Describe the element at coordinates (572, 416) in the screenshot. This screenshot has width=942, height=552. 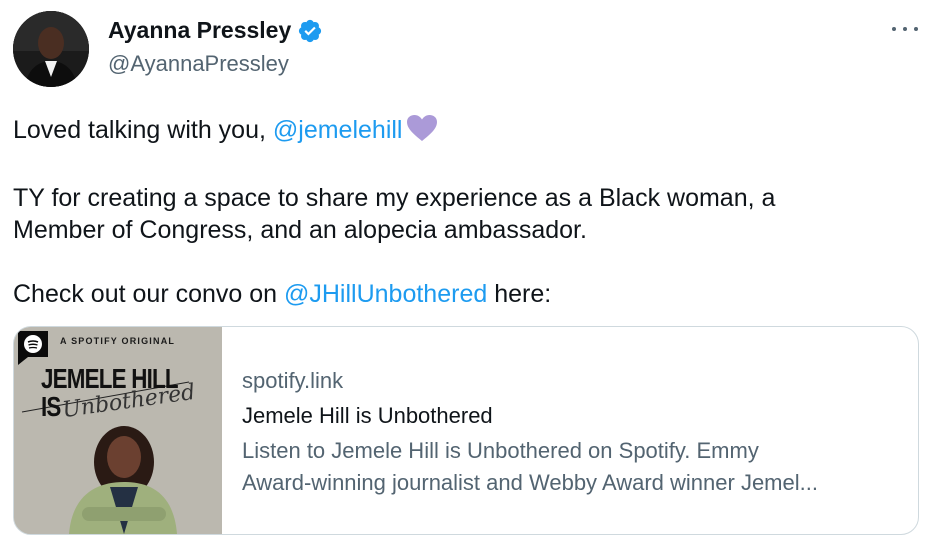
I see `card-title: Jemele Hill is Unbothered` at that location.